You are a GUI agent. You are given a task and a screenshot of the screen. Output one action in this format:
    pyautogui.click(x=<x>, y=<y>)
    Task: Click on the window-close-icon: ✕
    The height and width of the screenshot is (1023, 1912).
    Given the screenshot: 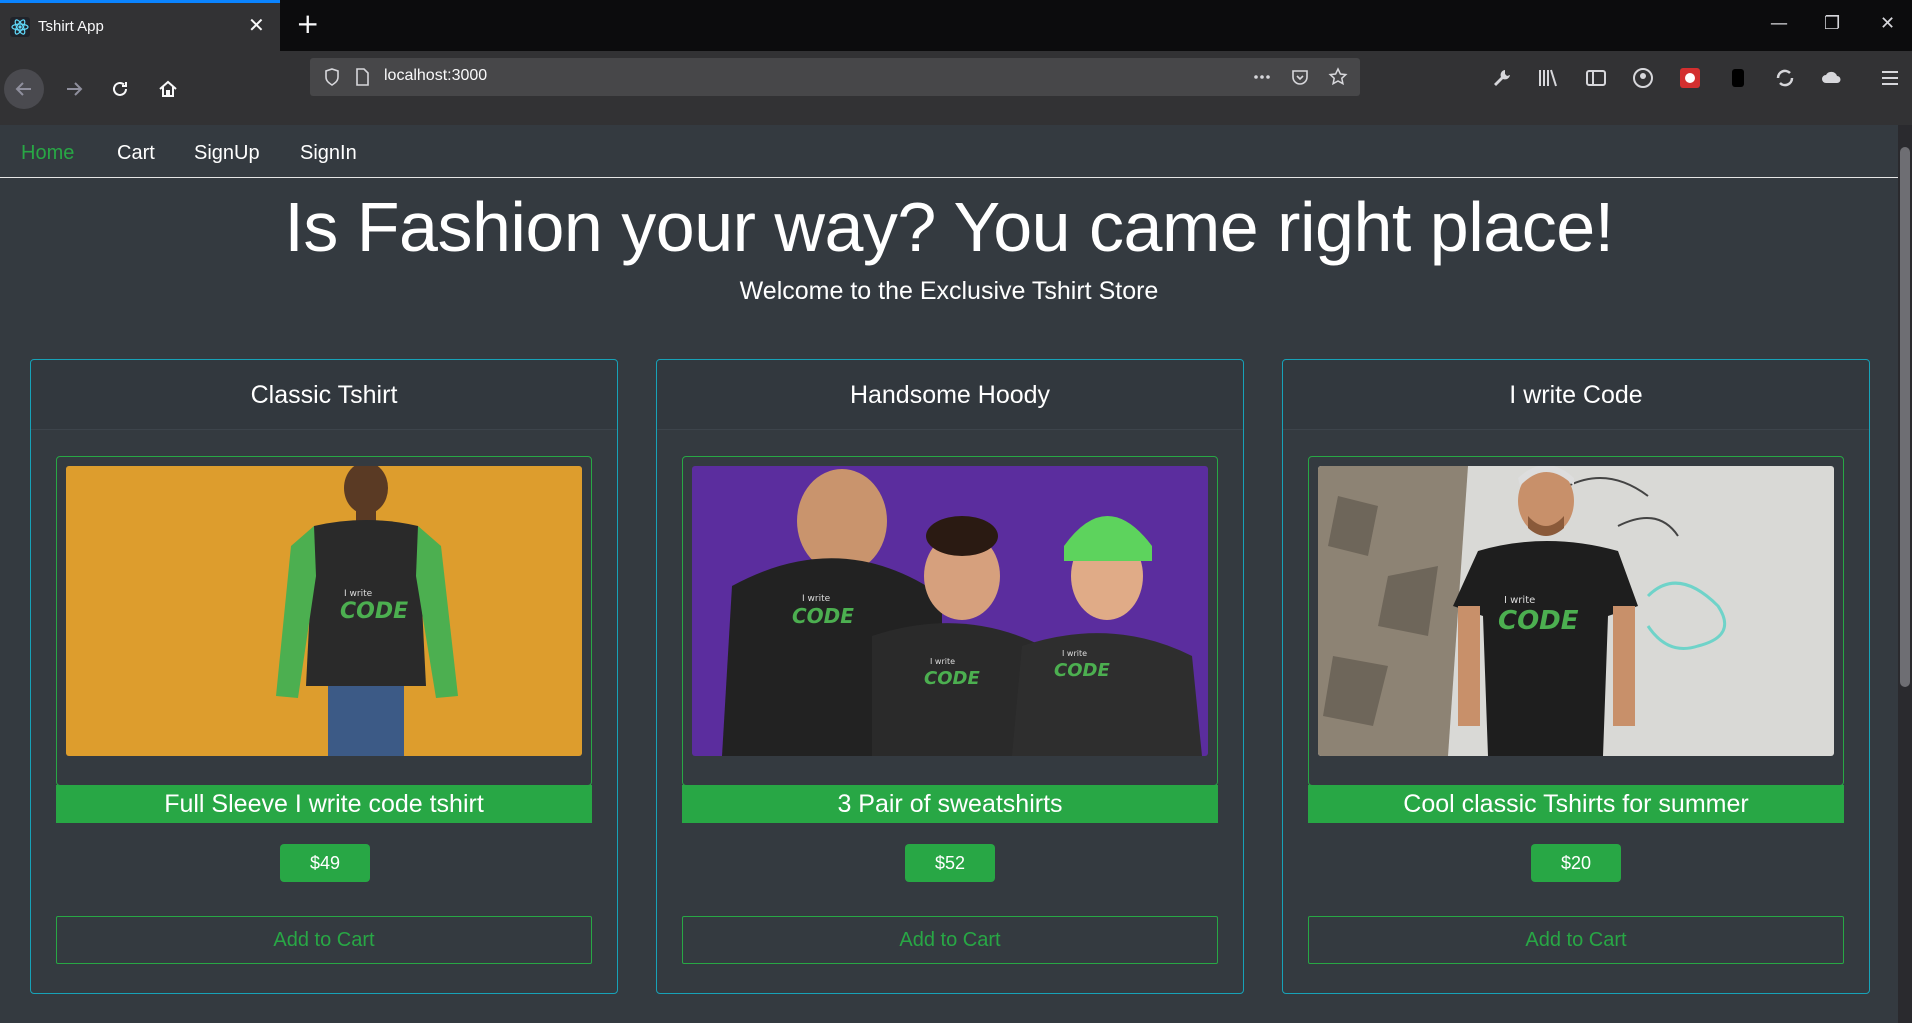 What is the action you would take?
    pyautogui.click(x=1887, y=24)
    